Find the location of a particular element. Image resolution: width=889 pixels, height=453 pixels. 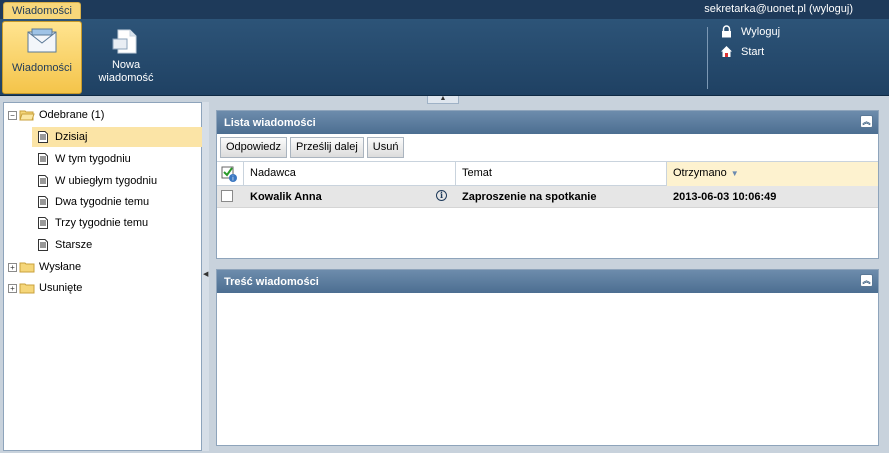

home-icon is located at coordinates (726, 51).